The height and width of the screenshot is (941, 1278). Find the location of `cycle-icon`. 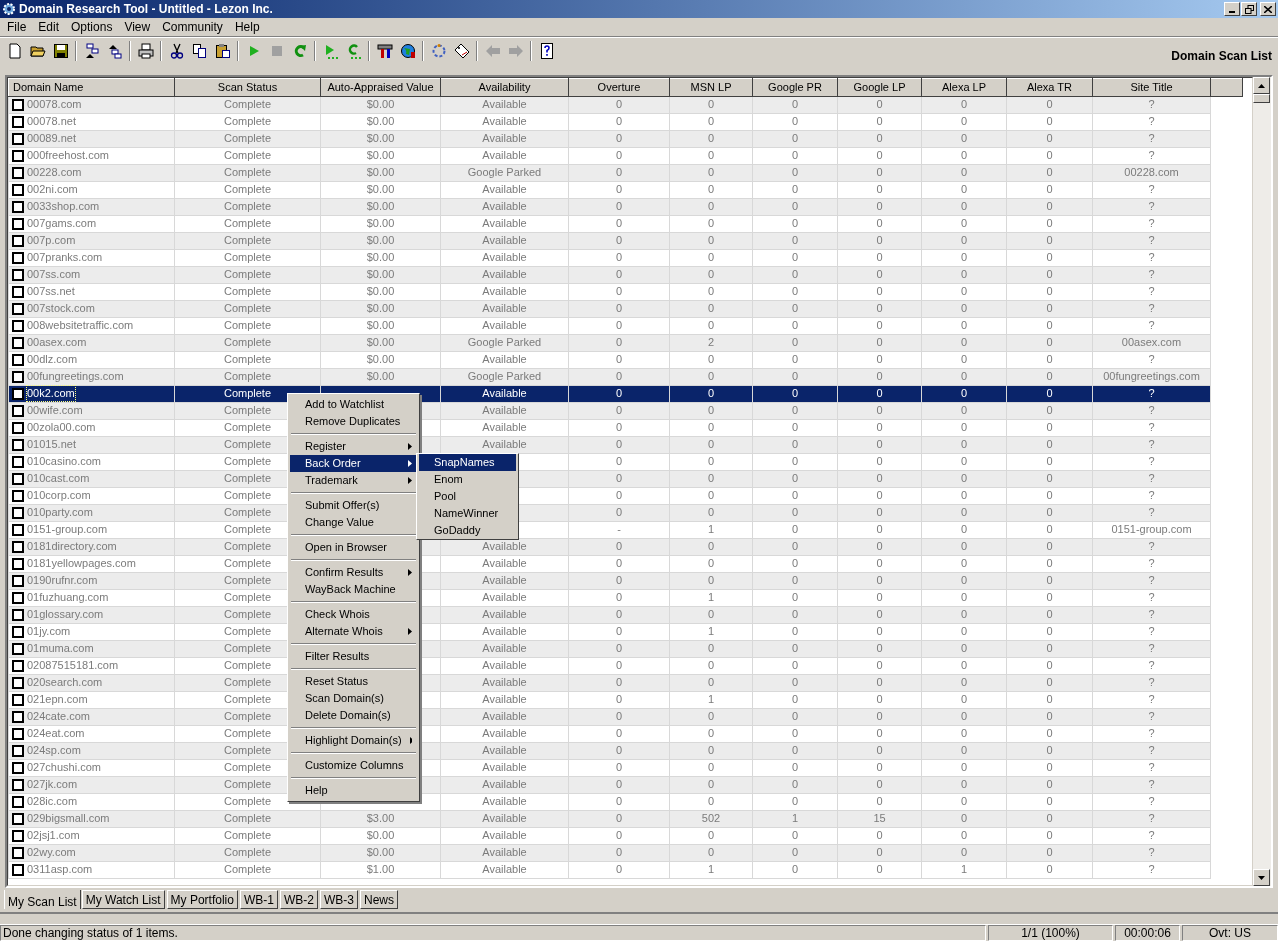

cycle-icon is located at coordinates (438, 51).